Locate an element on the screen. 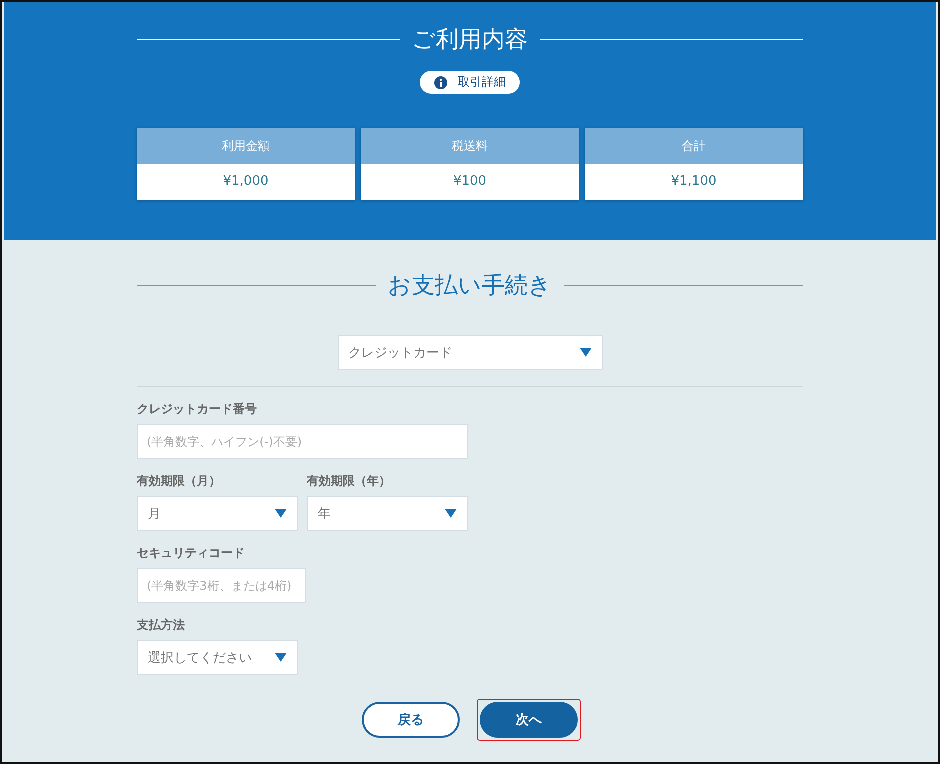 Image resolution: width=940 pixels, height=764 pixels. summary-value: ¥1,000 is located at coordinates (246, 182).